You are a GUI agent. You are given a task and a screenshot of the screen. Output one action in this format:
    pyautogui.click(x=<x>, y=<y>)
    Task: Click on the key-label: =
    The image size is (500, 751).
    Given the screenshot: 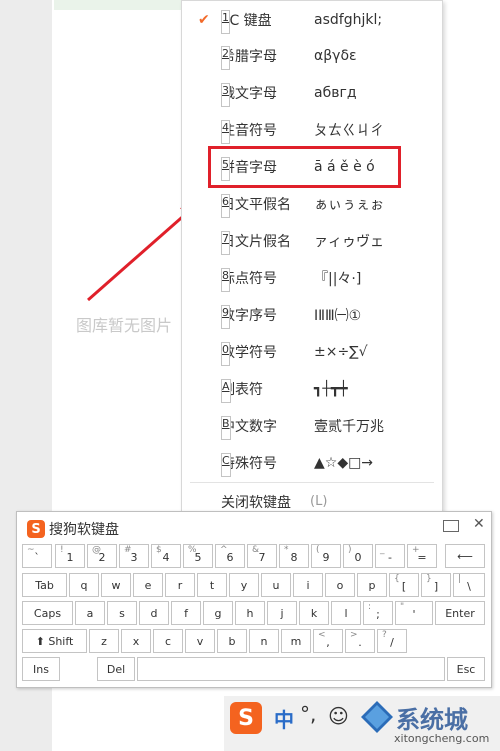 What is the action you would take?
    pyautogui.click(x=422, y=557)
    